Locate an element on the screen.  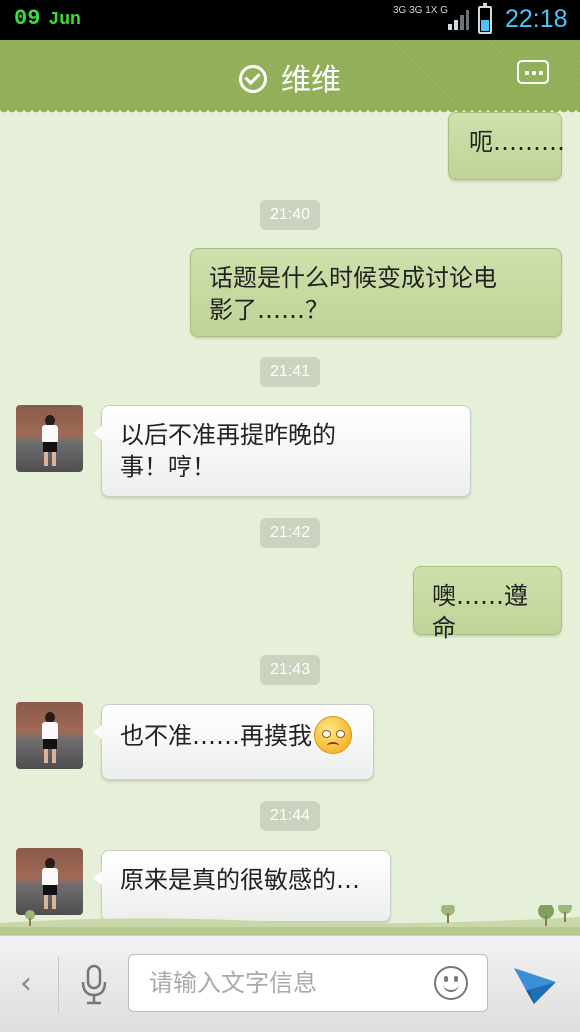
chat-title: 维维 is located at coordinates (290, 77).